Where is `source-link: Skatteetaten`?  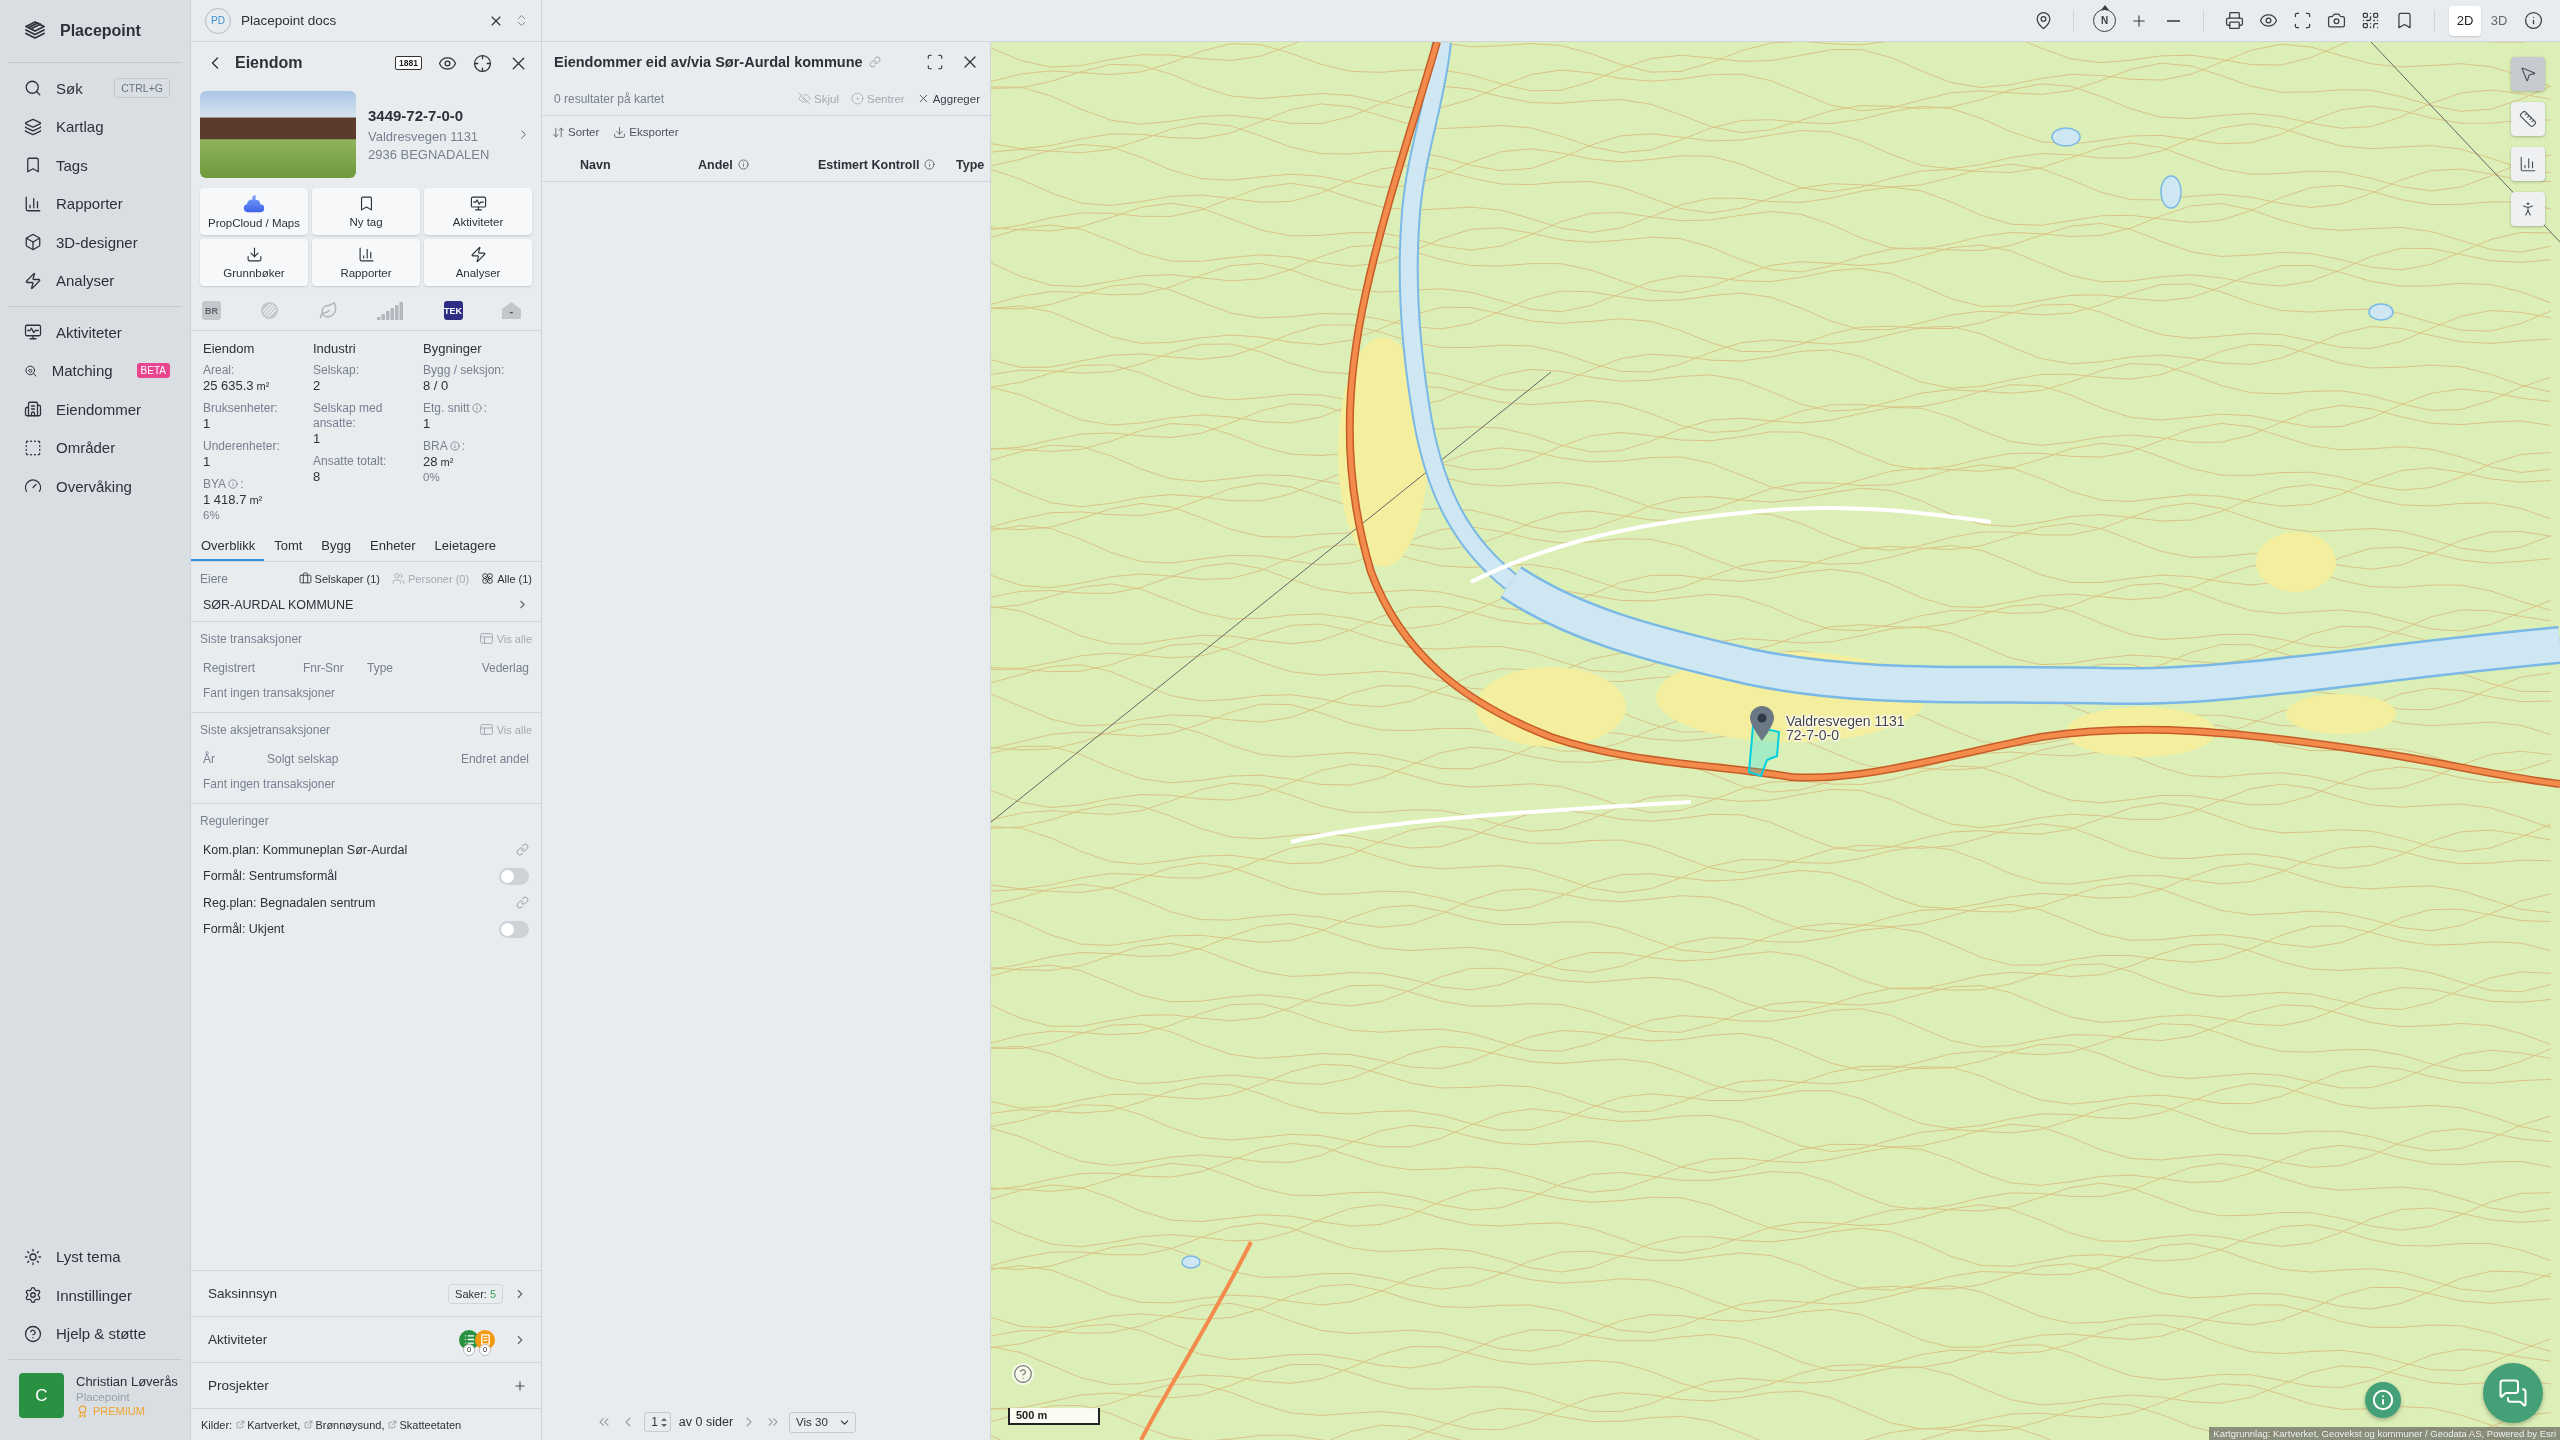
source-link: Skatteetaten is located at coordinates (425, 1424).